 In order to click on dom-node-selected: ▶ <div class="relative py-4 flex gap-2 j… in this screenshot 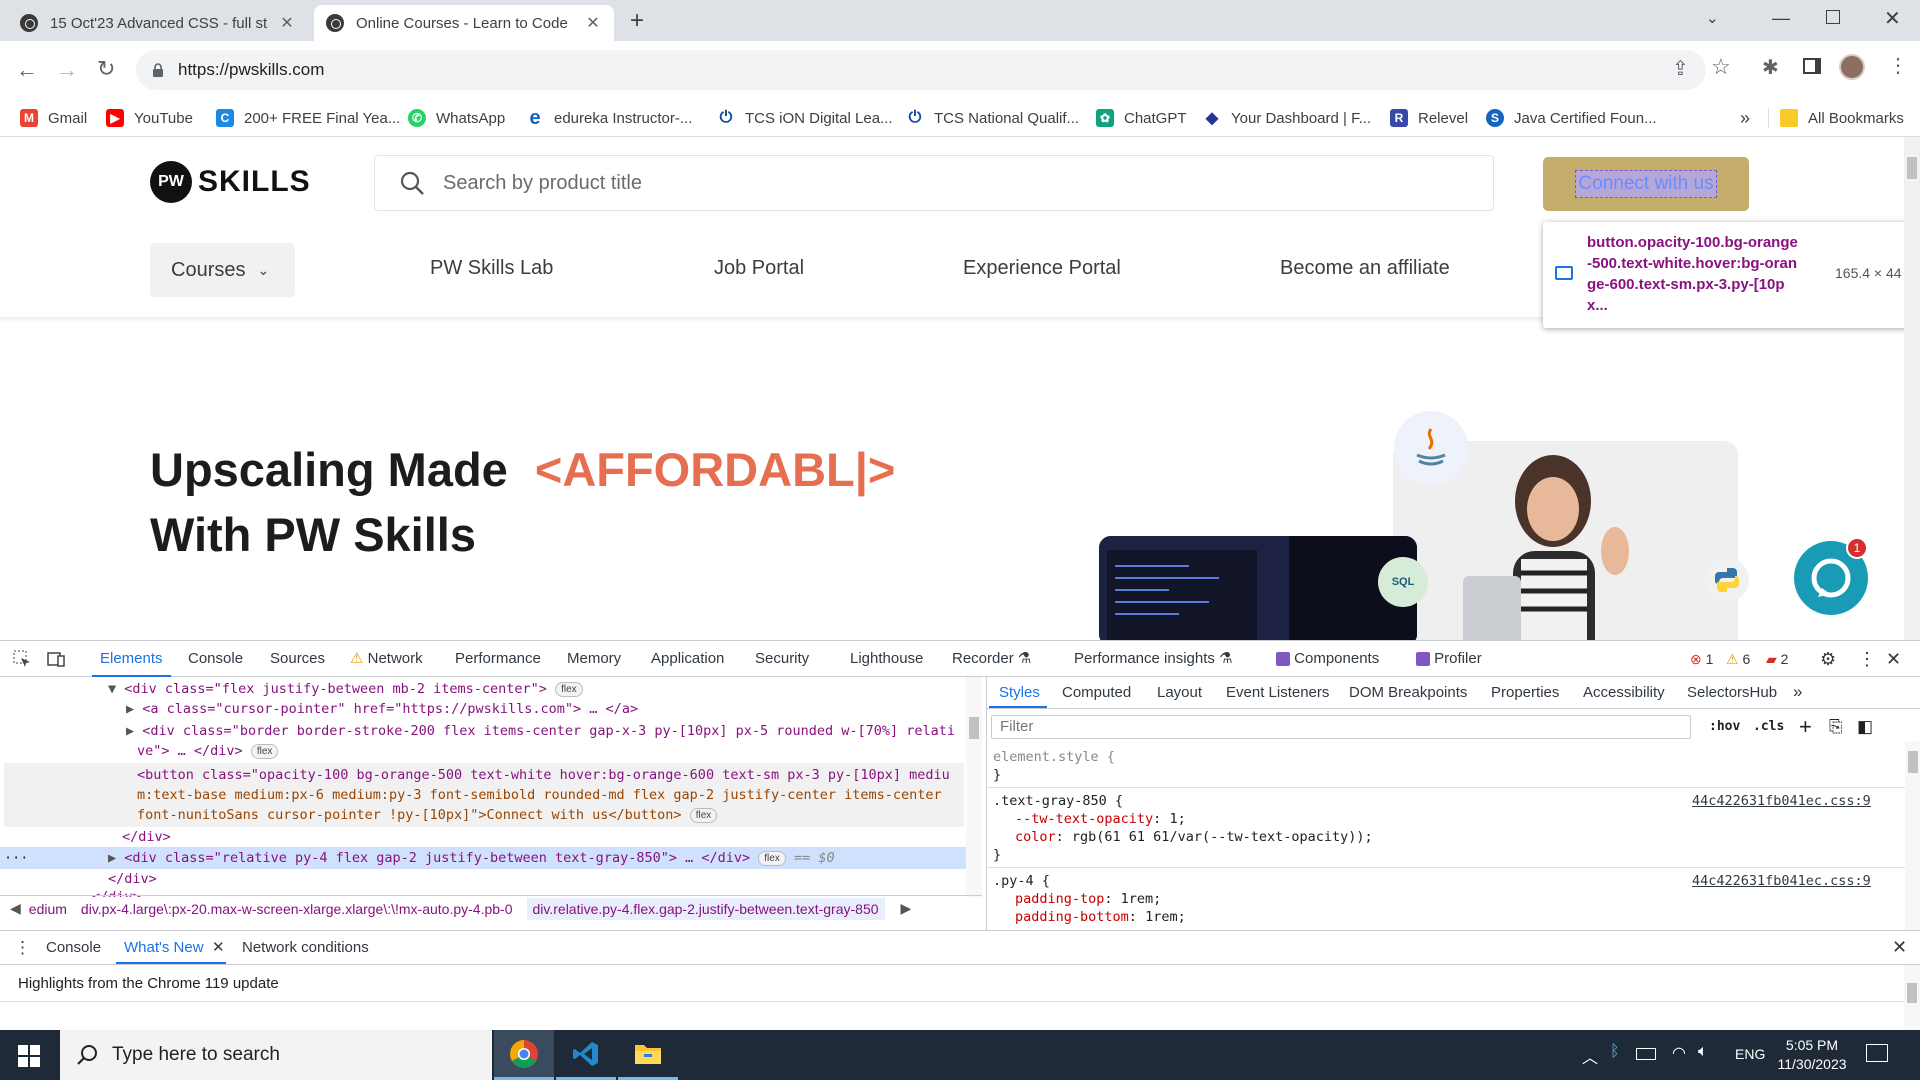, I will do `click(471, 858)`.